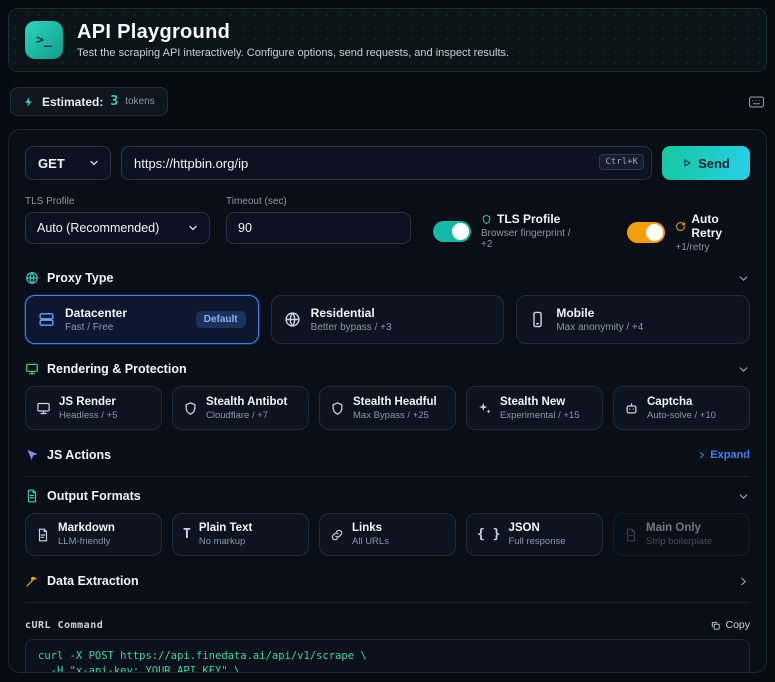 The height and width of the screenshot is (682, 775). I want to click on render-card-stealth-headful: Stealth Headful Max Bypass / +25, so click(387, 408).